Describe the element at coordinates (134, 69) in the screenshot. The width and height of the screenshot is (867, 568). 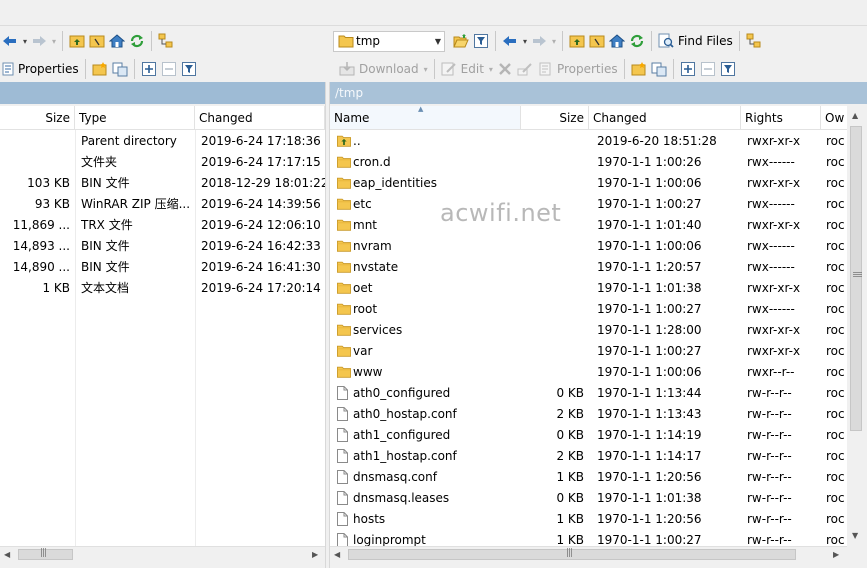
I see `toolbar-separator` at that location.